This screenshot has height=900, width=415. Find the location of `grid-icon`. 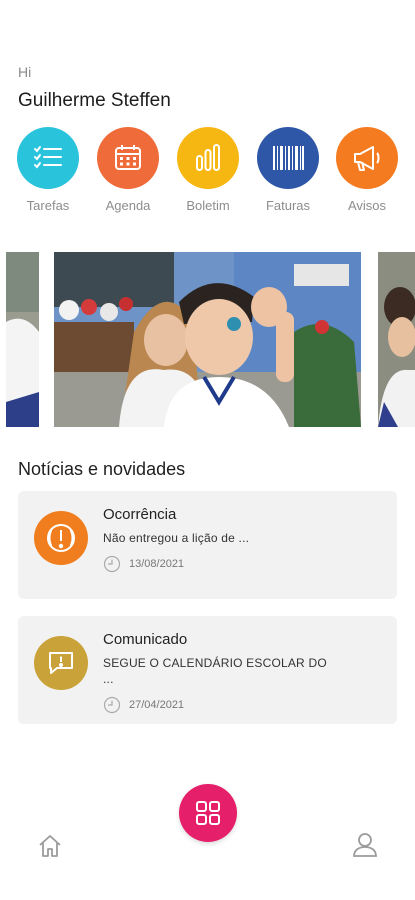

grid-icon is located at coordinates (208, 813).